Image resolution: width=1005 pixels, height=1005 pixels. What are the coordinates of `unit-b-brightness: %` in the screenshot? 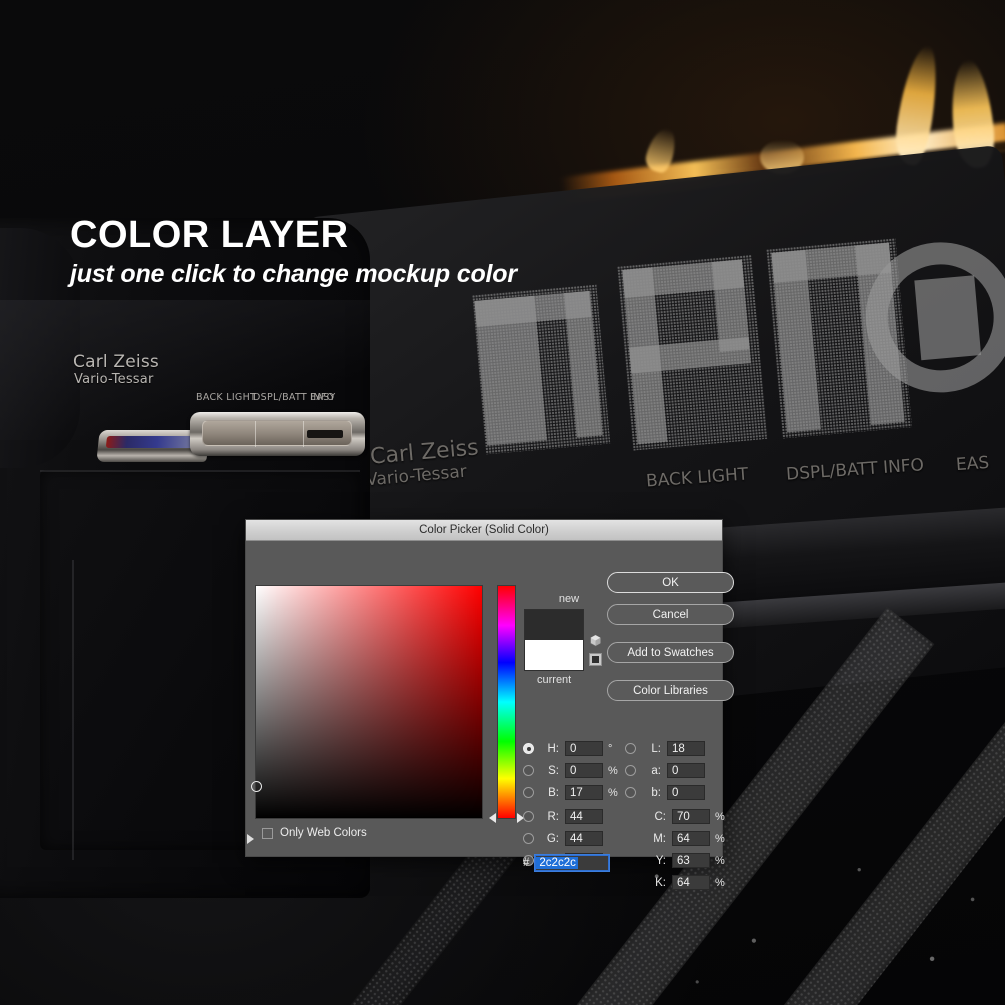 It's located at (613, 792).